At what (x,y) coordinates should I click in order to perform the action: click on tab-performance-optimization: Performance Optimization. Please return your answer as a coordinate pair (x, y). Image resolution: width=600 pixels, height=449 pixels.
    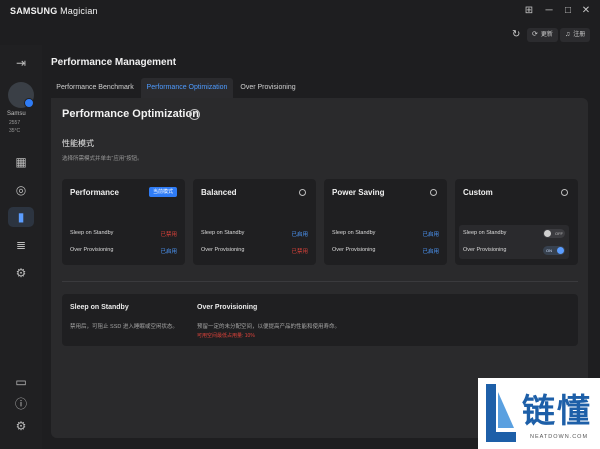
    Looking at the image, I should click on (187, 88).